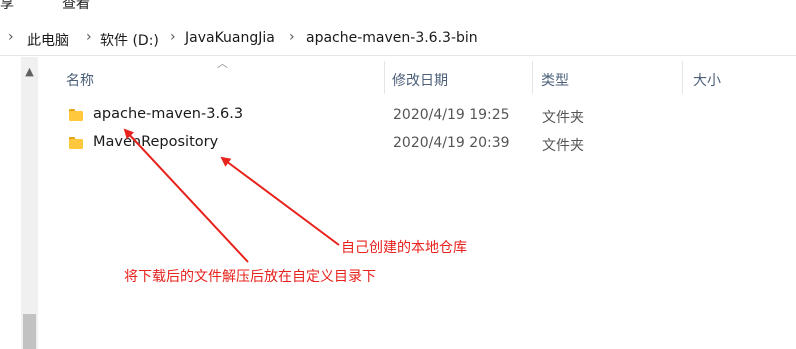 The width and height of the screenshot is (796, 349). Describe the element at coordinates (404, 248) in the screenshot. I see `annotation-local-repo: 自己创建的本地仓库` at that location.